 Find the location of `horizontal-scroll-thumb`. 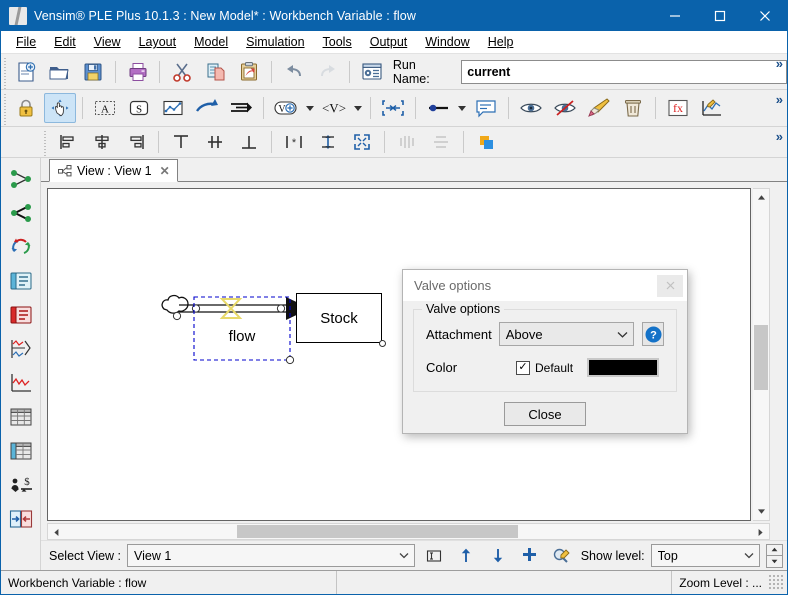

horizontal-scroll-thumb is located at coordinates (377, 531).